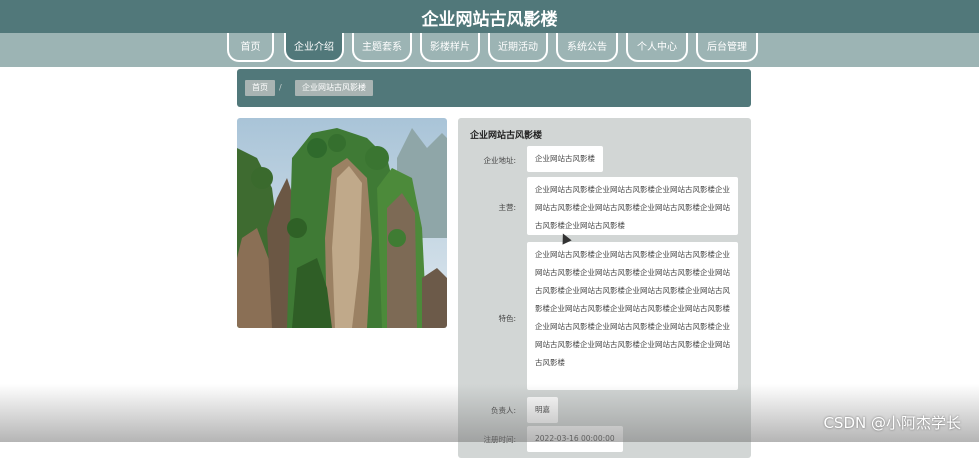 Image resolution: width=979 pixels, height=458 pixels. Describe the element at coordinates (494, 88) in the screenshot. I see `breadcrumb: 首页 / 企业网站古风影楼` at that location.